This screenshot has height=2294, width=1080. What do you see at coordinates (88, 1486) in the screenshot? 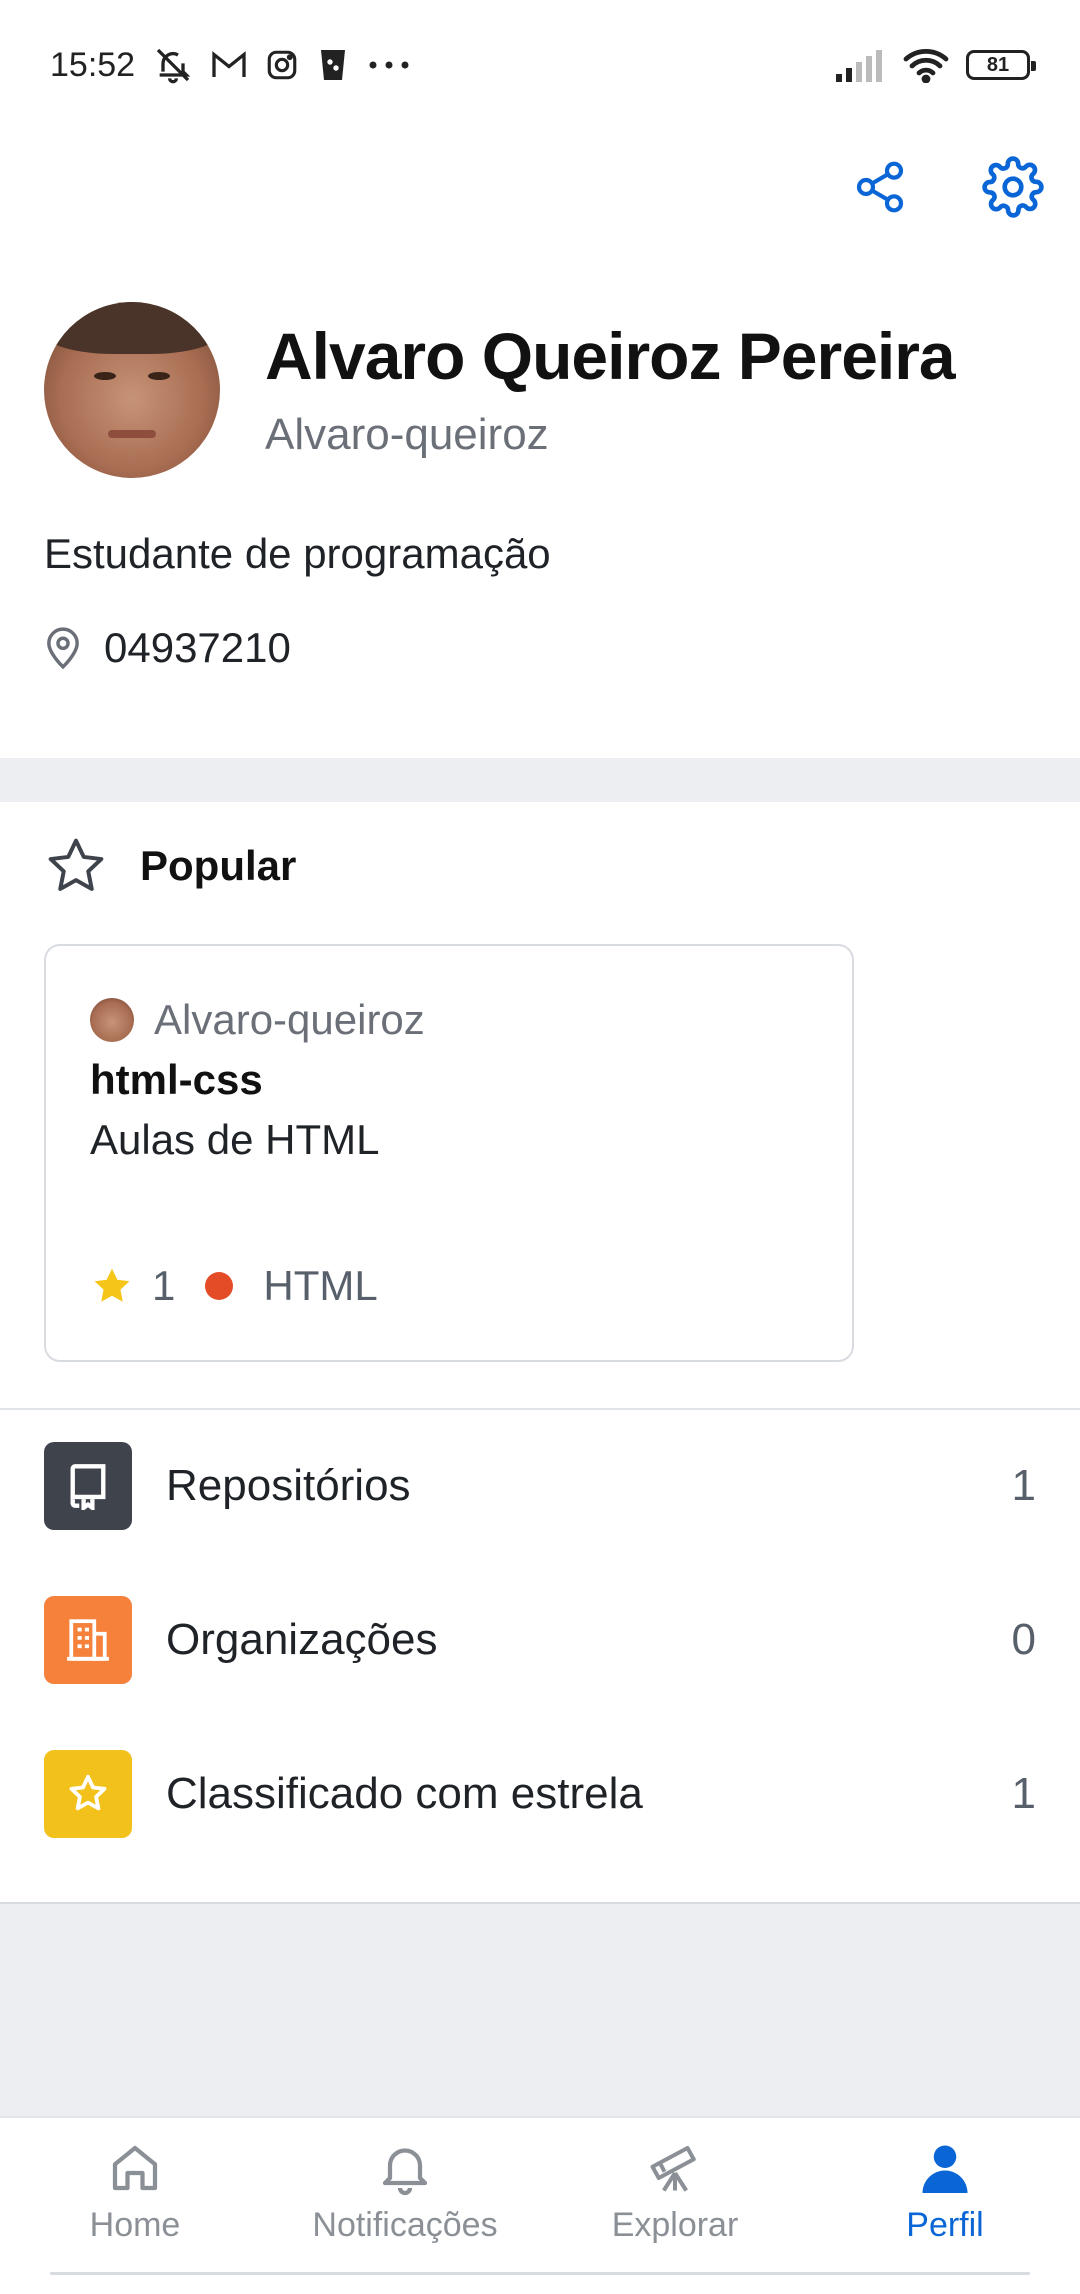
I see `repo-icon` at bounding box center [88, 1486].